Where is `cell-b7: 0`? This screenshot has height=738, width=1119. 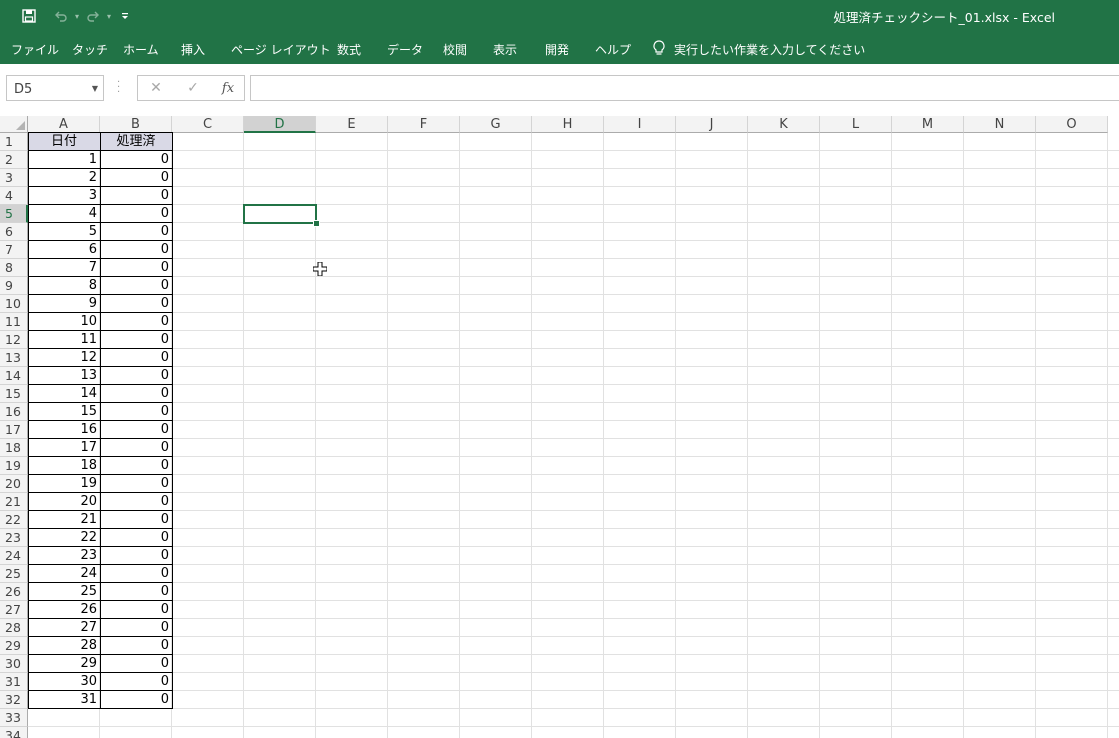
cell-b7: 0 is located at coordinates (136, 249).